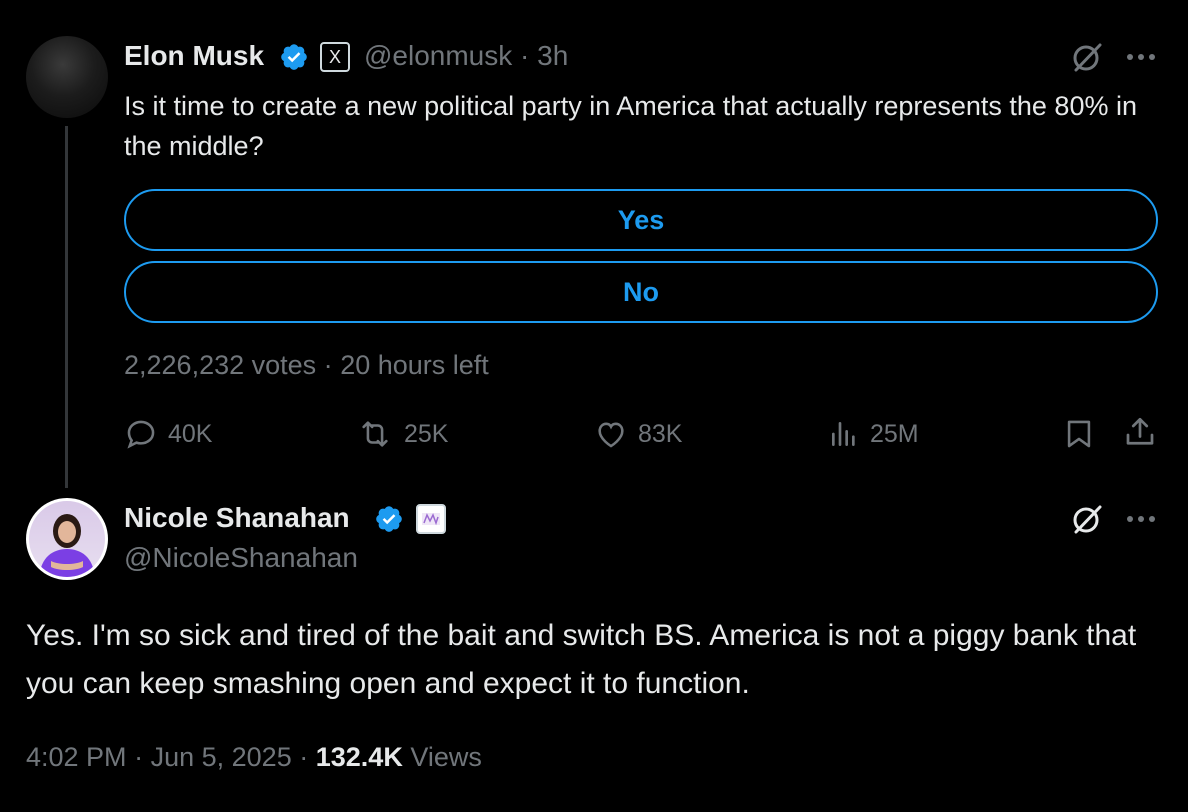 This screenshot has height=812, width=1188. I want to click on like-icon, so click(611, 435).